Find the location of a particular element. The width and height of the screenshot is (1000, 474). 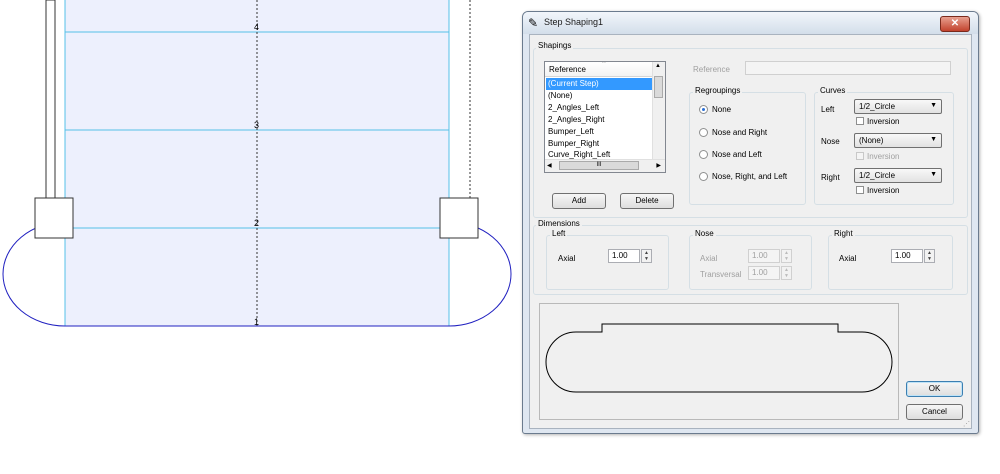

scroll-right-icon: ▶ is located at coordinates (658, 165).